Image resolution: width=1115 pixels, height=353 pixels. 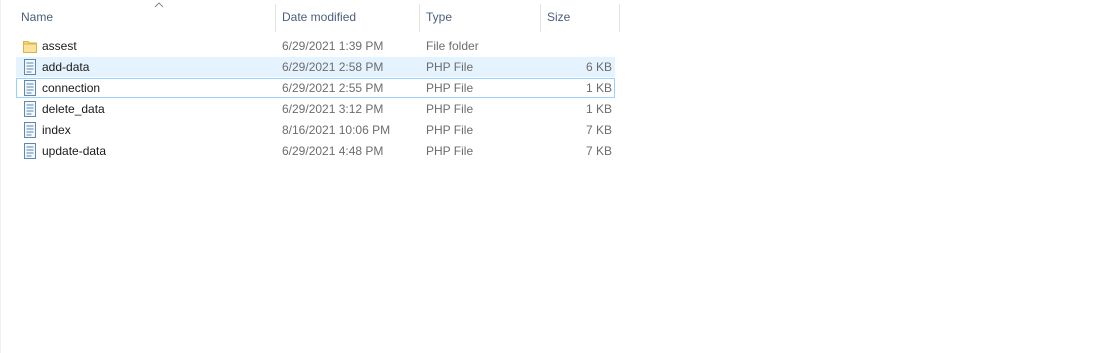 I want to click on column-header-name: Name, so click(x=145, y=17).